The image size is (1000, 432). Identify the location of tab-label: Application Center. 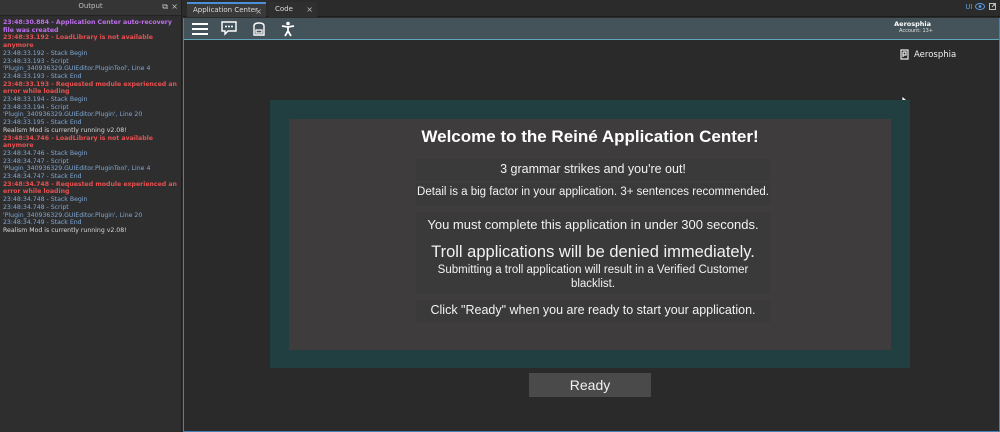
(225, 10).